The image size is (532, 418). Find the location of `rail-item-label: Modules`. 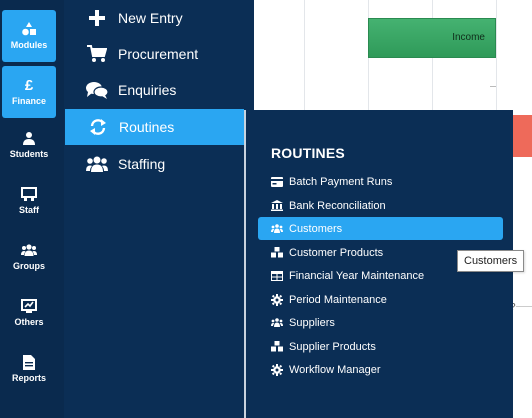

rail-item-label: Modules is located at coordinates (29, 45).